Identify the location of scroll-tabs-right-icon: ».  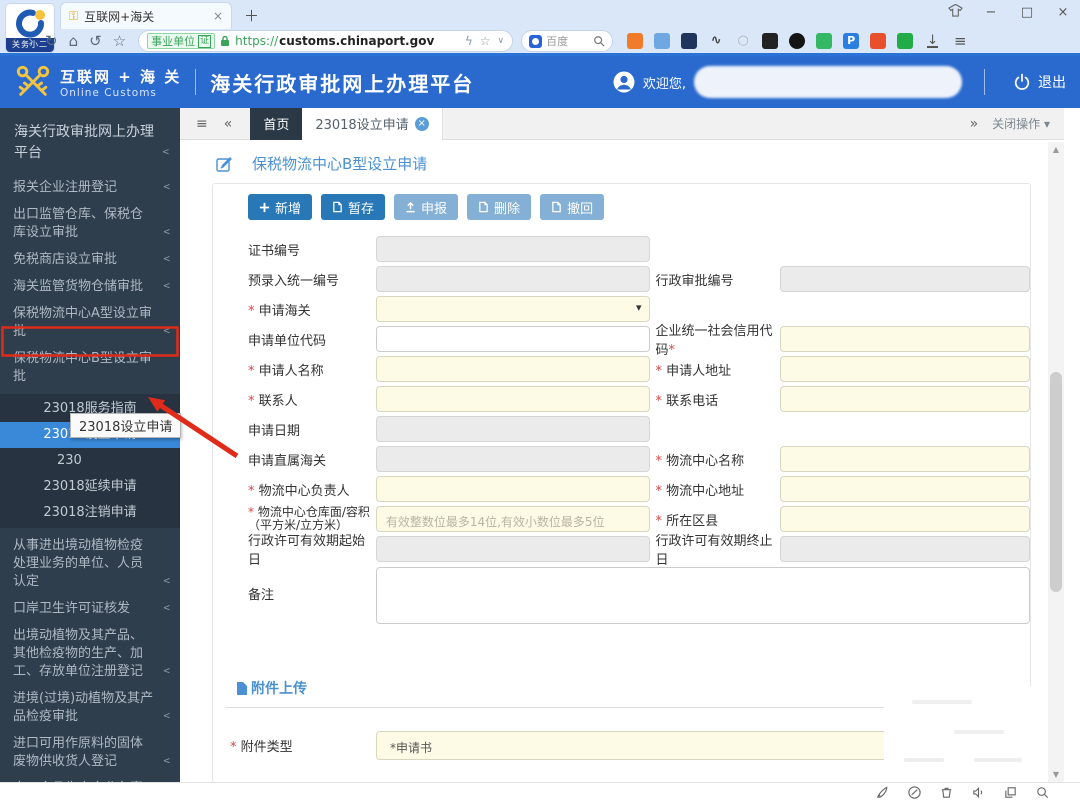
(974, 124).